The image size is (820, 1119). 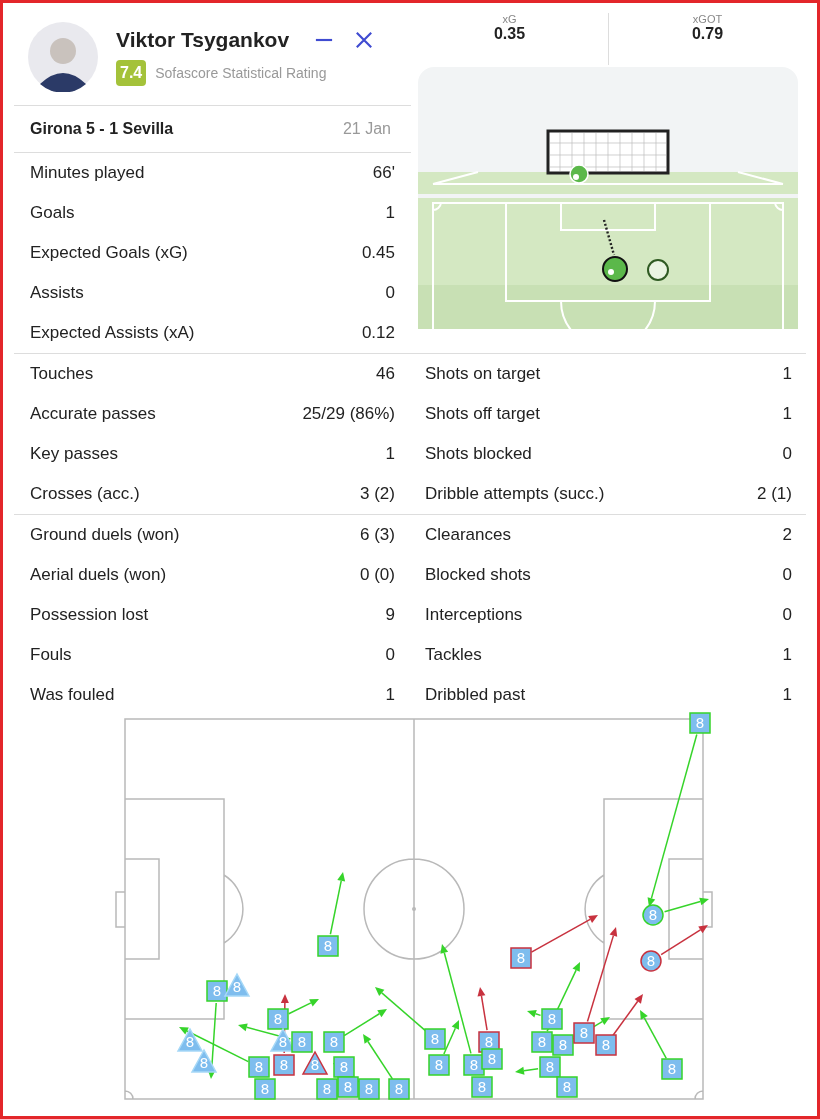 What do you see at coordinates (509, 34) in the screenshot?
I see `metric-value: 0.35` at bounding box center [509, 34].